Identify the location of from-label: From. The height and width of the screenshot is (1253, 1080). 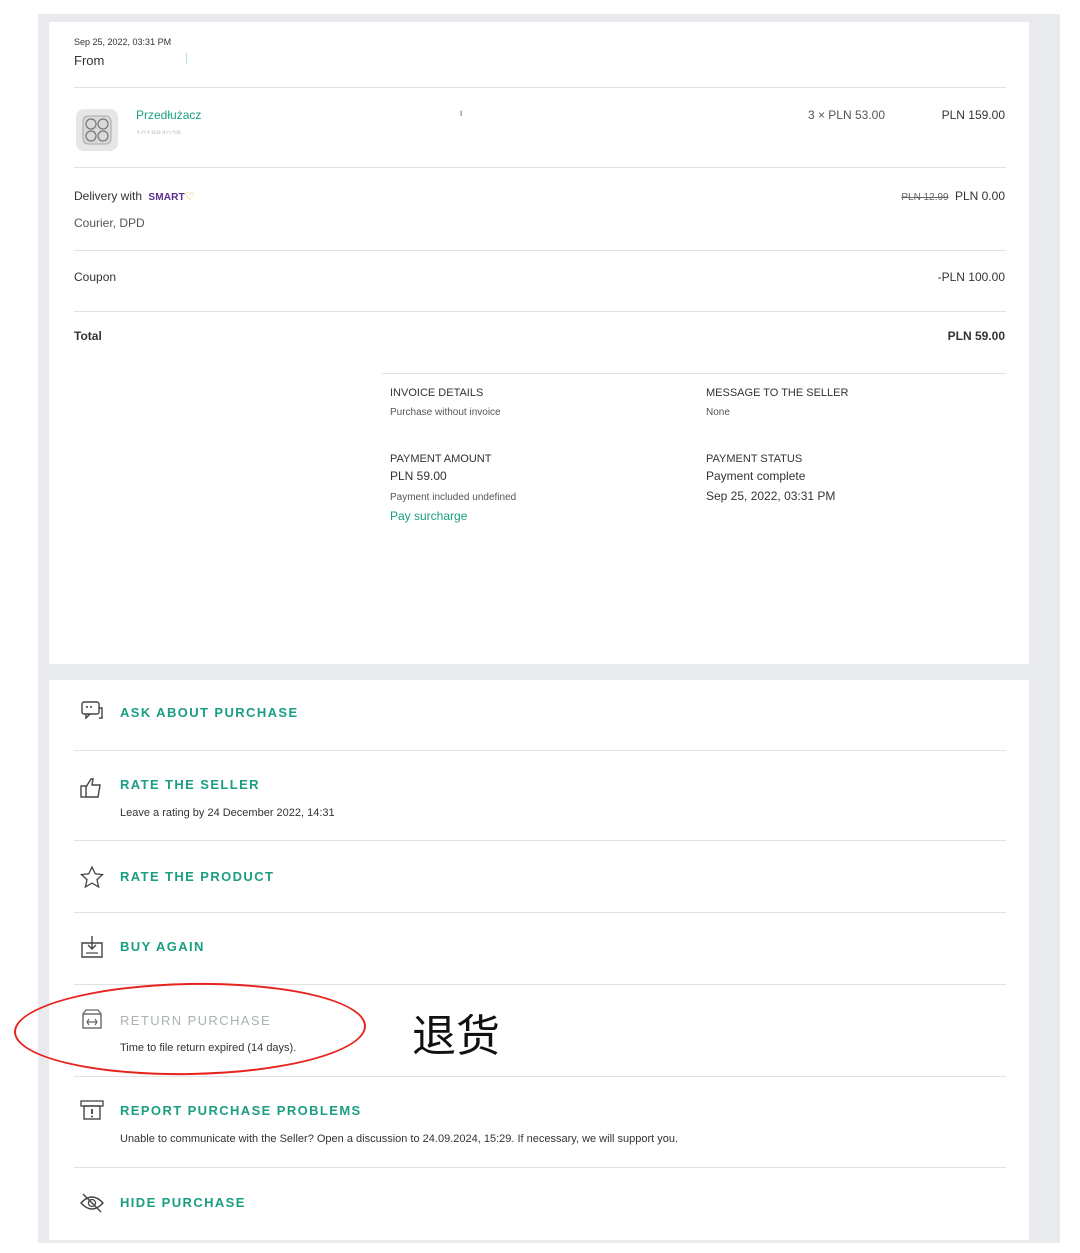
(89, 60).